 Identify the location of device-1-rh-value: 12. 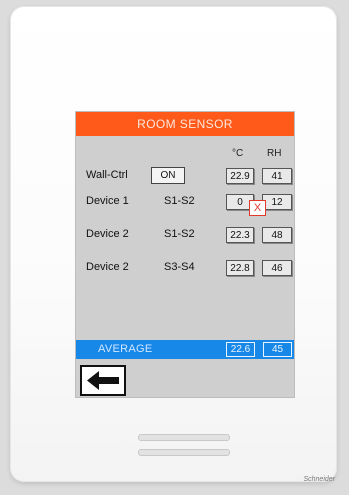
(277, 202).